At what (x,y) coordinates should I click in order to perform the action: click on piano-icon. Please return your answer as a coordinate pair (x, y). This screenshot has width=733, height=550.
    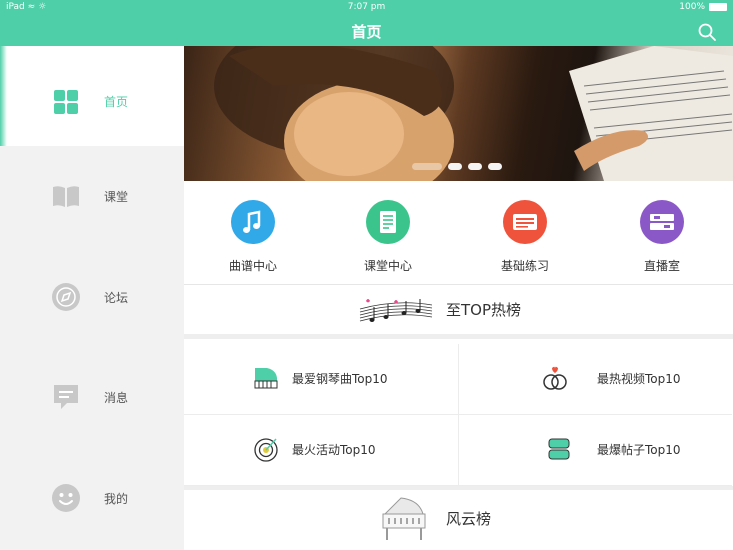
    Looking at the image, I should click on (266, 378).